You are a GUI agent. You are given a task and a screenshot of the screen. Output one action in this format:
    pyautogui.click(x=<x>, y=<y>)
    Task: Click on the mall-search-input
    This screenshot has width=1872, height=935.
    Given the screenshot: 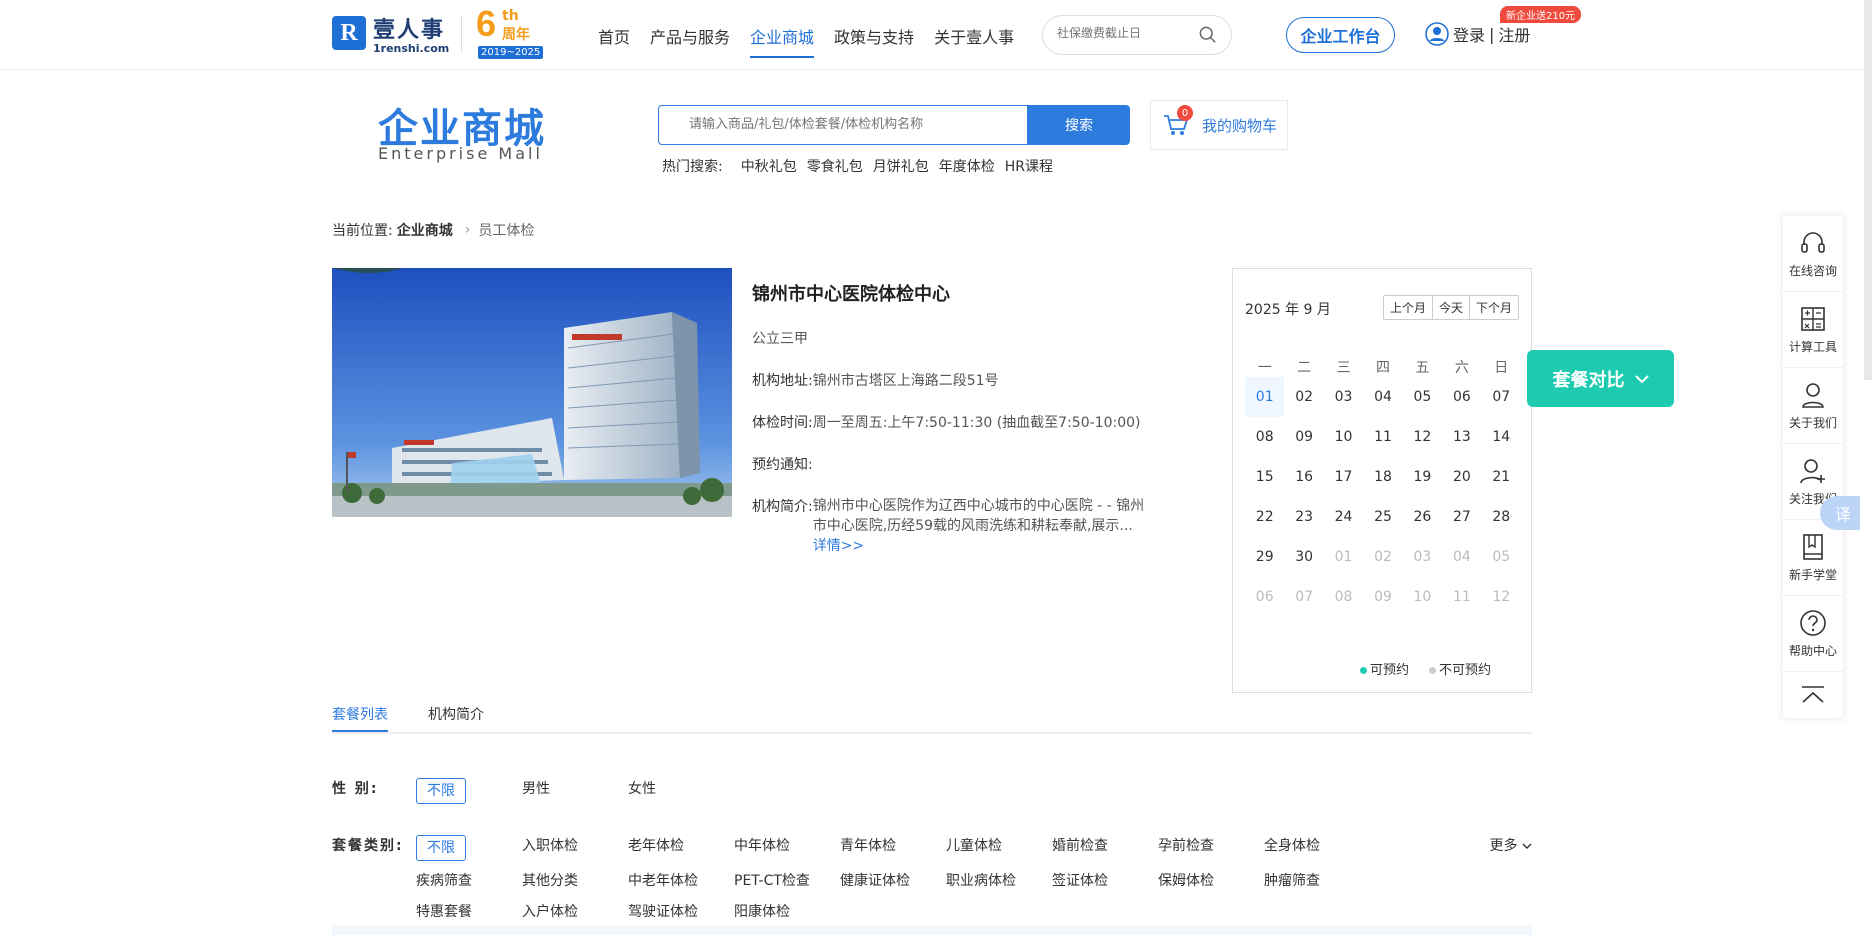 What is the action you would take?
    pyautogui.click(x=849, y=124)
    